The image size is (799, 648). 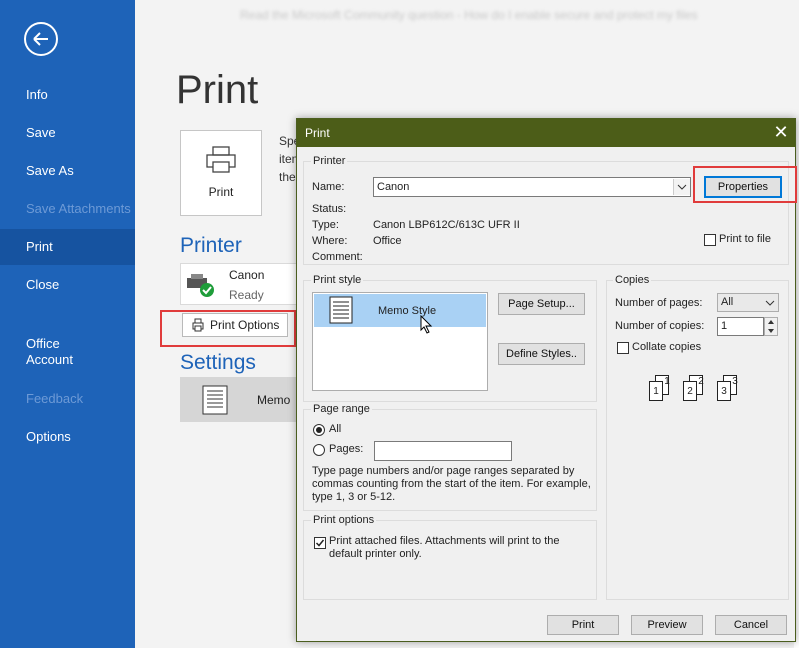 What do you see at coordinates (393, 187) in the screenshot?
I see `printer-name-value: Canon` at bounding box center [393, 187].